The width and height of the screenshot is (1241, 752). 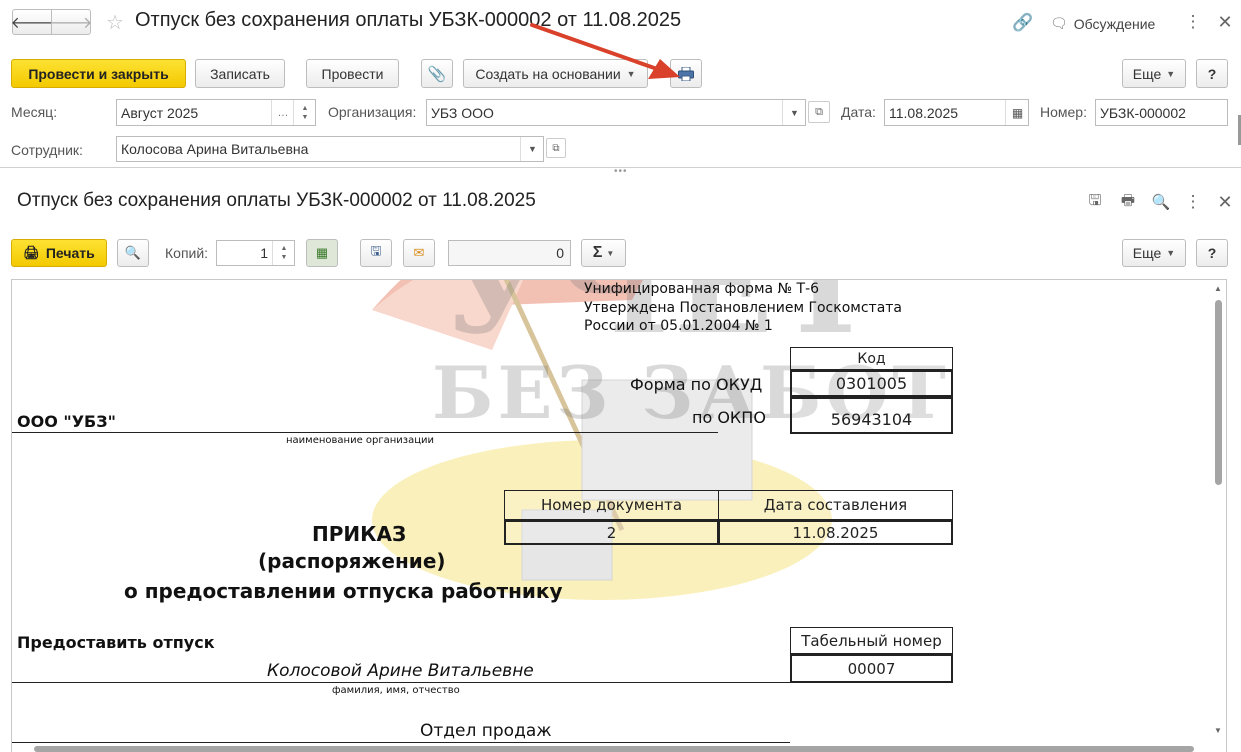 I want to click on printer-icon: 🖨, so click(x=31, y=252).